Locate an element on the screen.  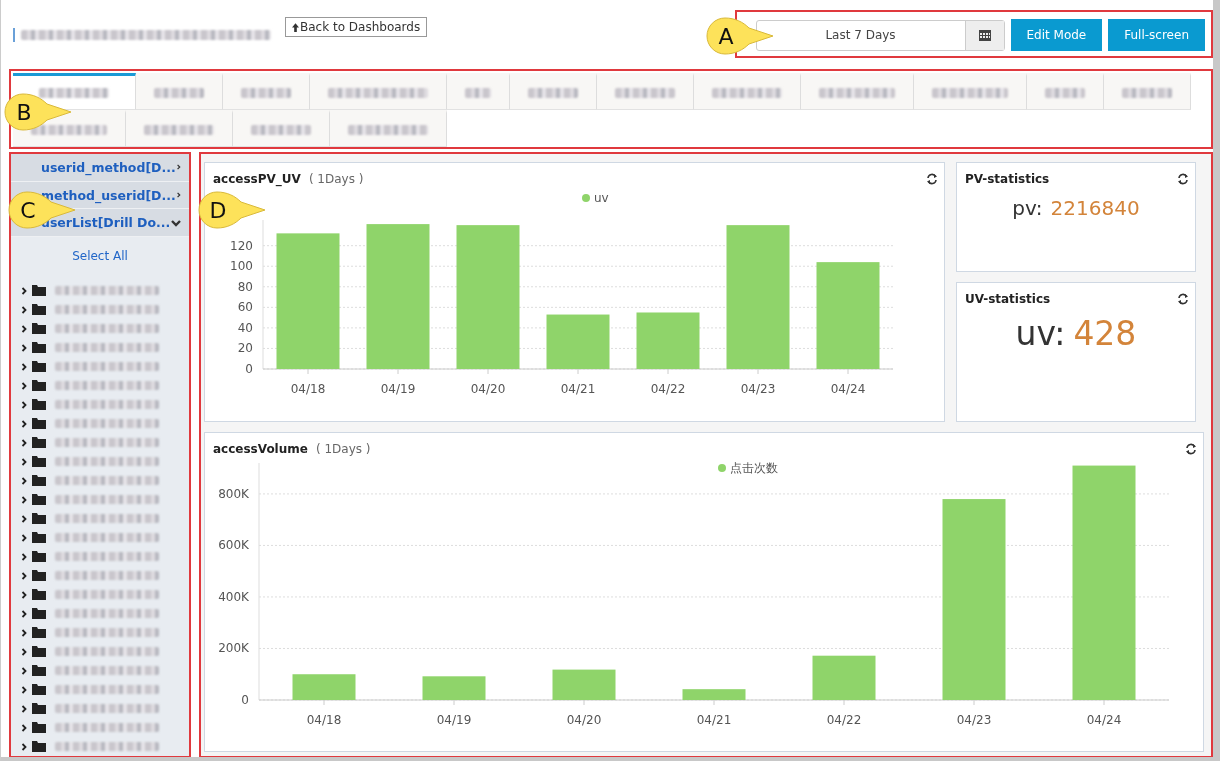
back-button: Back to Dashboards is located at coordinates (356, 27).